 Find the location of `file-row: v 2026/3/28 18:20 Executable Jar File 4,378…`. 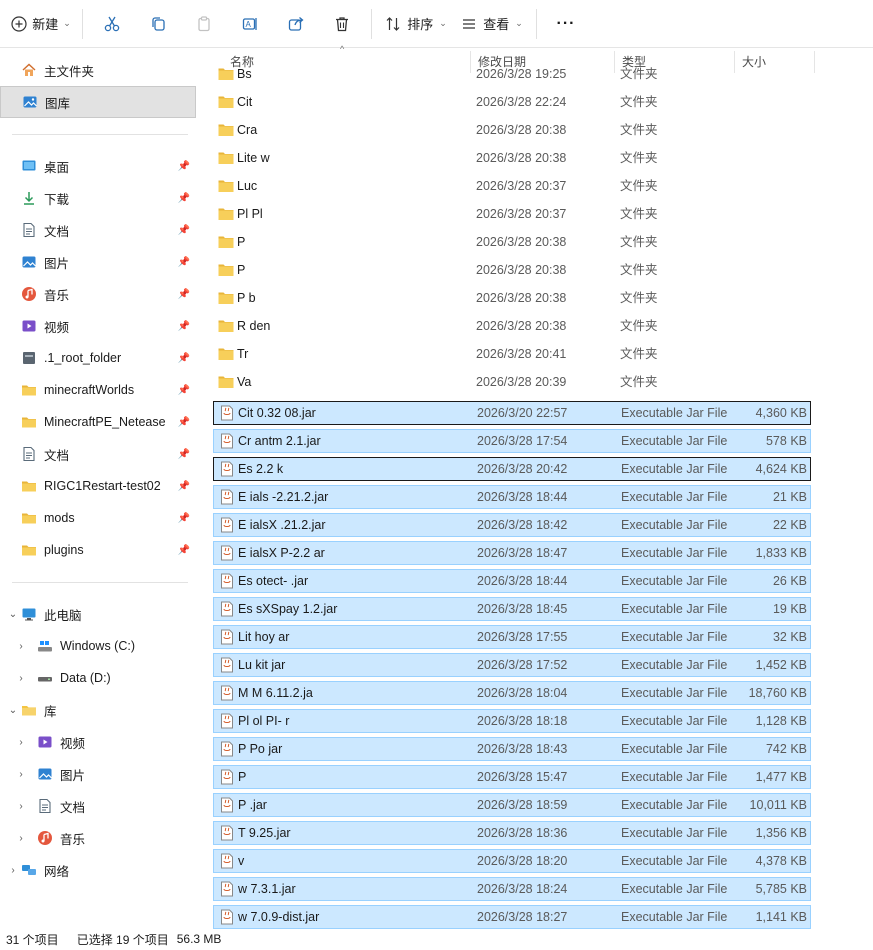

file-row: v 2026/3/28 18:20 Executable Jar File 4,378… is located at coordinates (512, 861).